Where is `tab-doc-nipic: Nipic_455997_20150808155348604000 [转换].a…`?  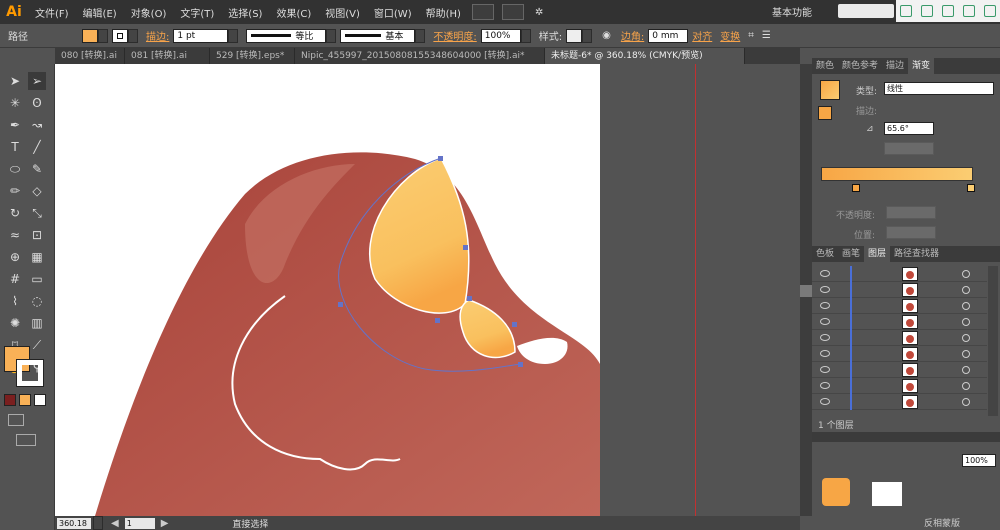 tab-doc-nipic: Nipic_455997_20150808155348604000 [转换].a… is located at coordinates (420, 56).